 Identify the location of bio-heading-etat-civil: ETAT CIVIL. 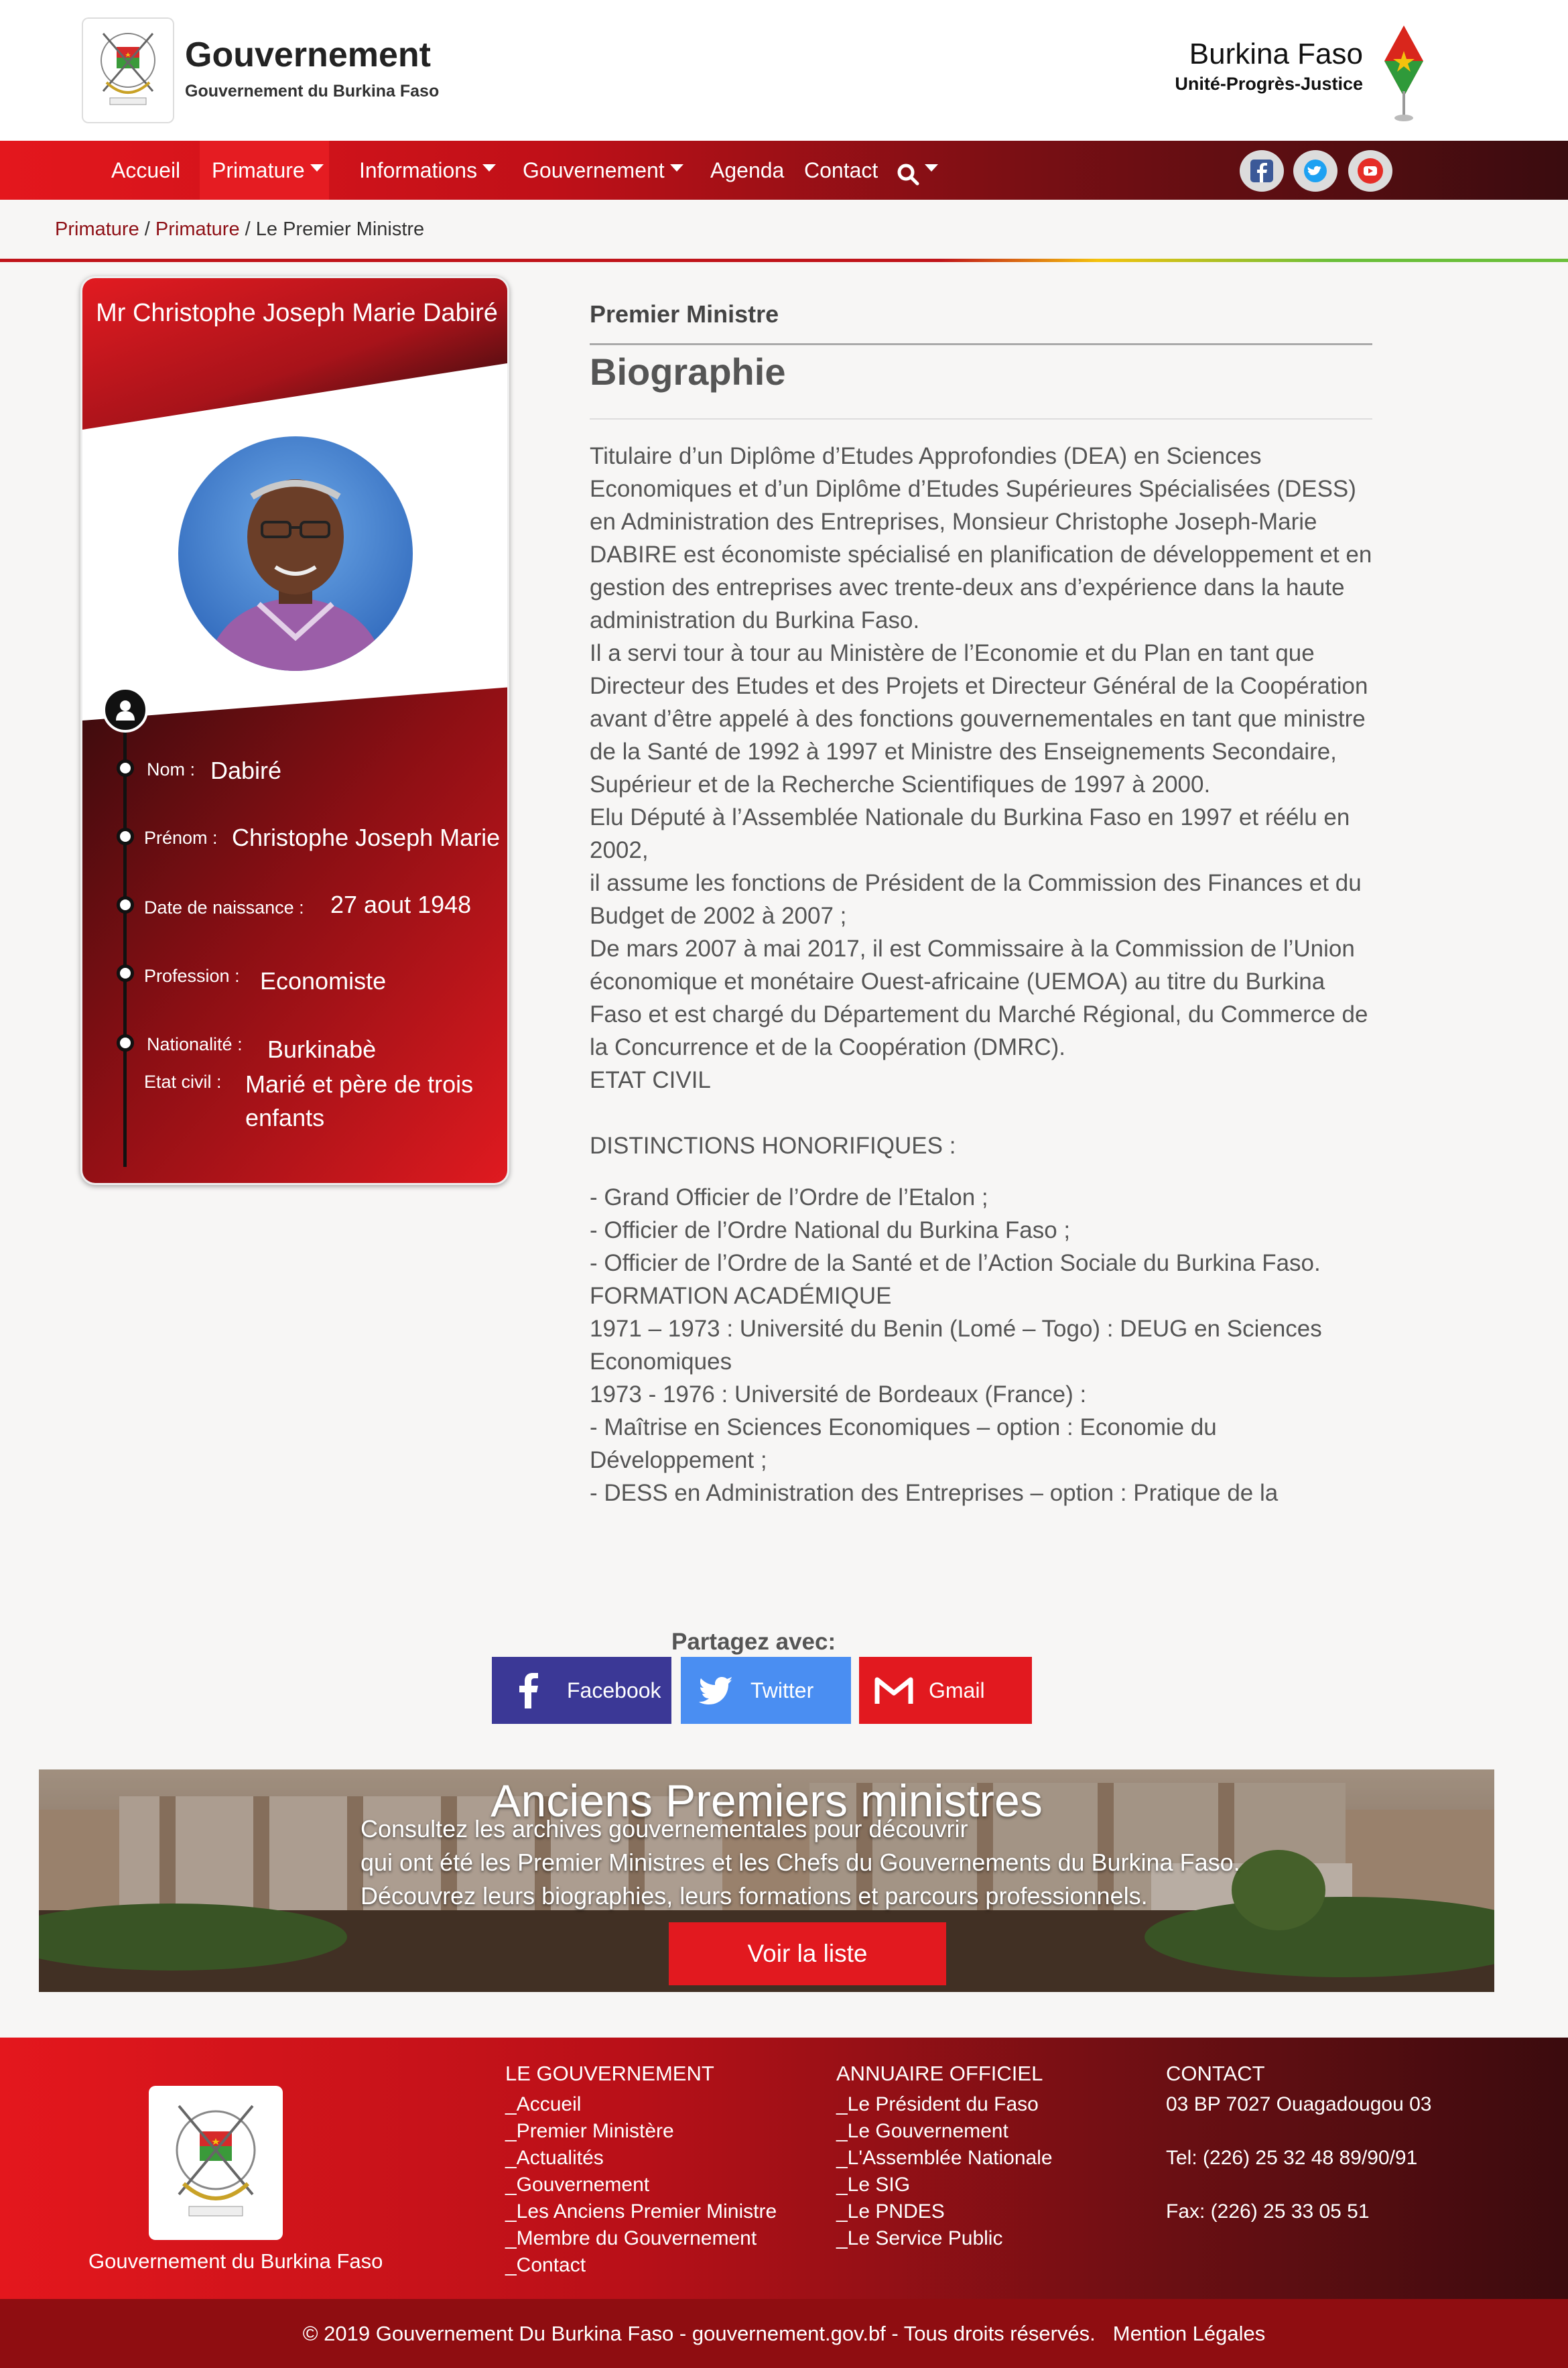
(650, 1080).